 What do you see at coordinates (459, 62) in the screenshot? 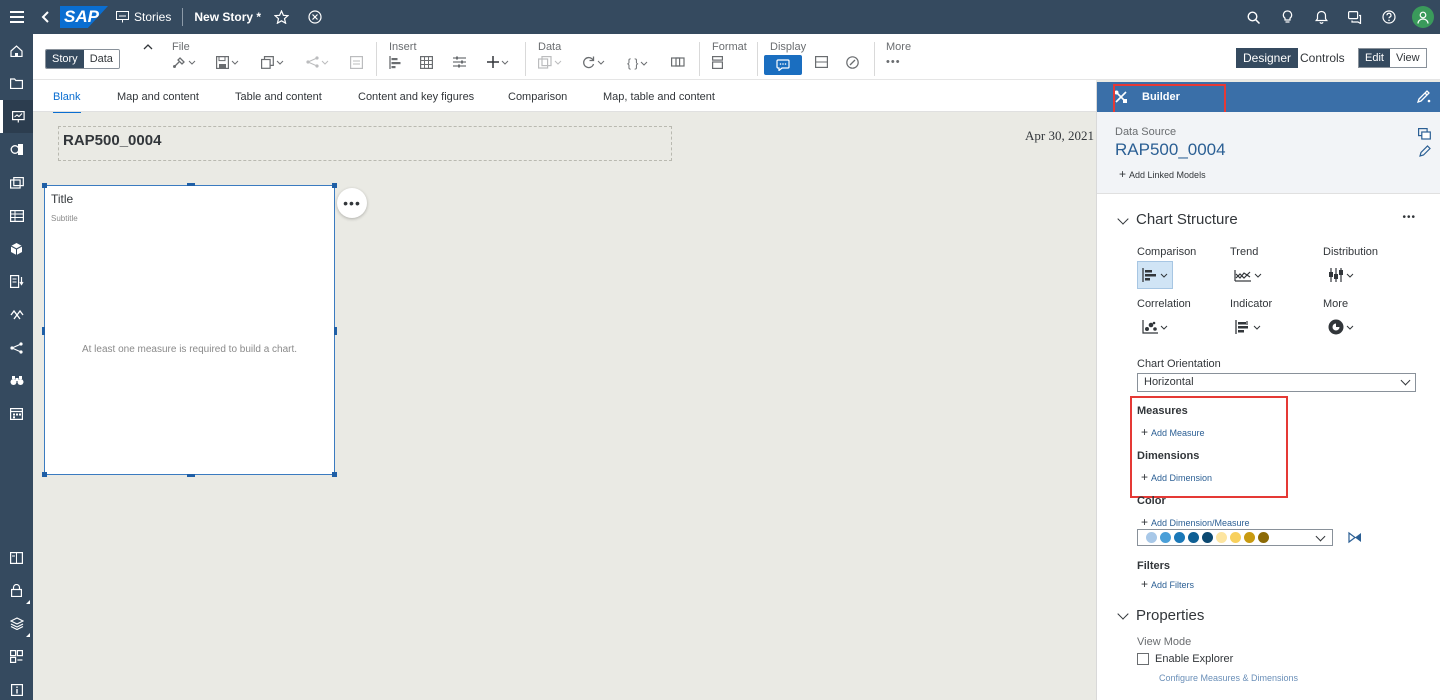
I see `insert-input-control-icon` at bounding box center [459, 62].